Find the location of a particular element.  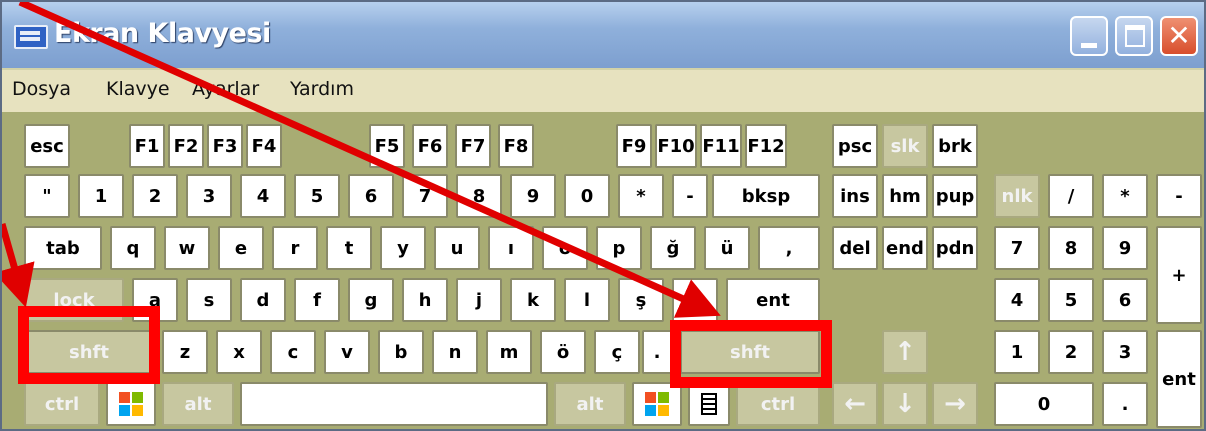

arrow-to-left-shift is located at coordinates (18, 265).